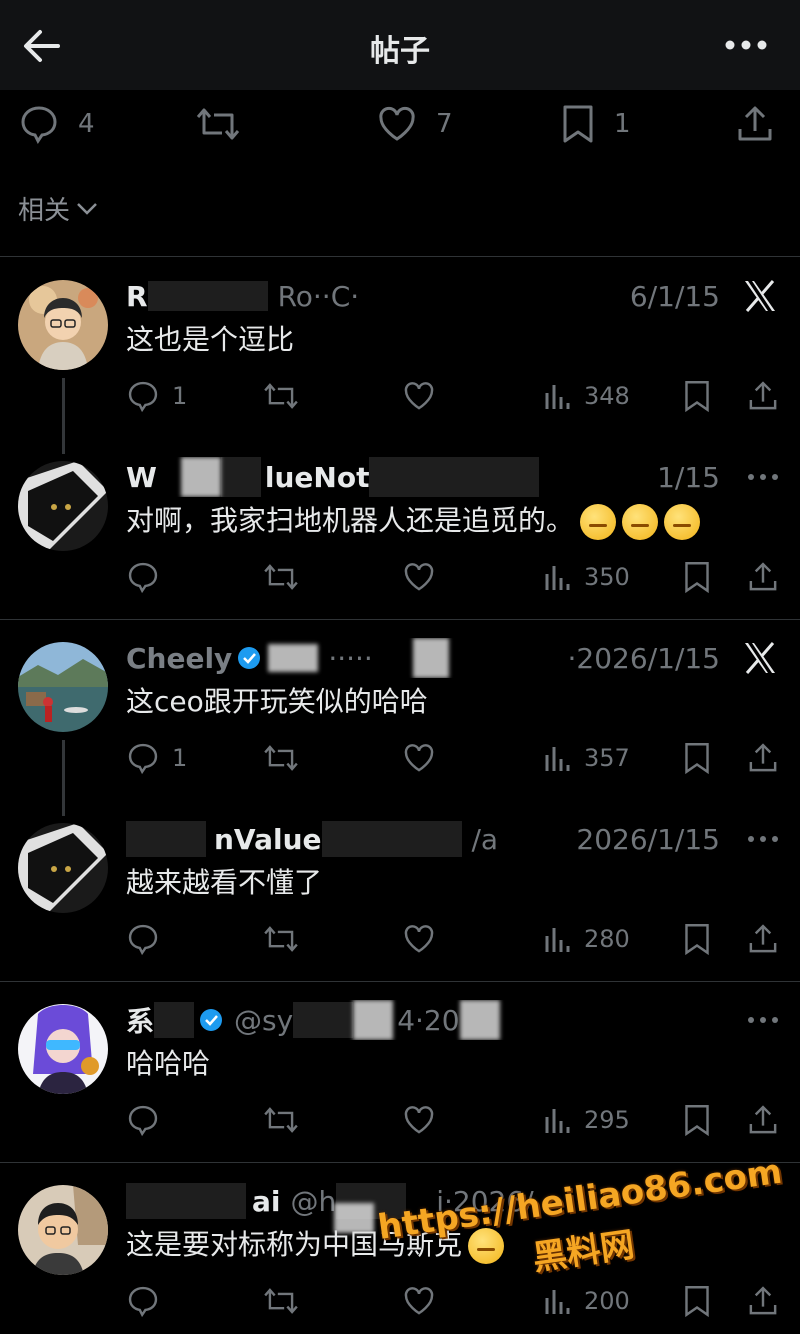 Image resolution: width=800 pixels, height=1334 pixels. Describe the element at coordinates (179, 658) in the screenshot. I see `display-name: Cheely` at that location.